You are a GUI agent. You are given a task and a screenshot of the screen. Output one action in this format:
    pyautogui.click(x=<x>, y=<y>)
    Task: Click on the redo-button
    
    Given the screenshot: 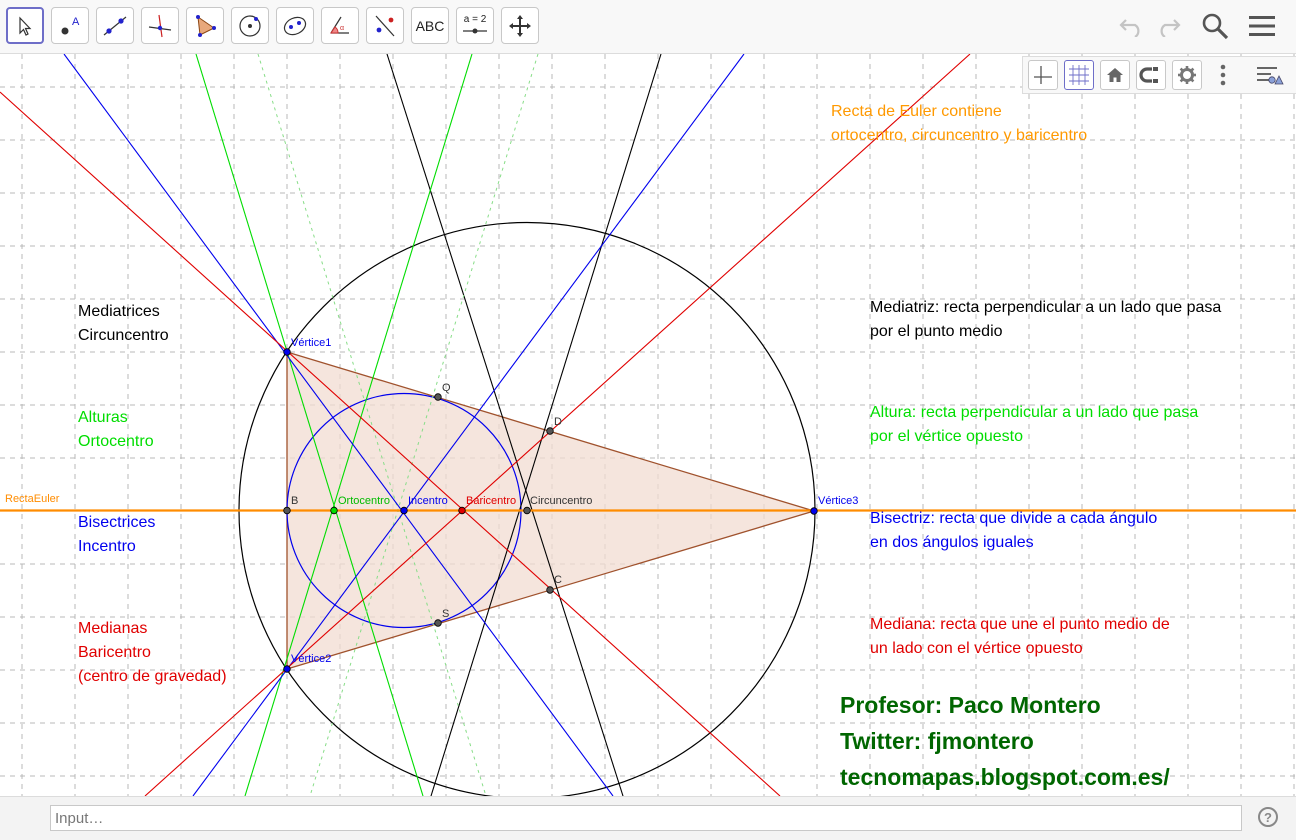 What is the action you would take?
    pyautogui.click(x=1168, y=26)
    